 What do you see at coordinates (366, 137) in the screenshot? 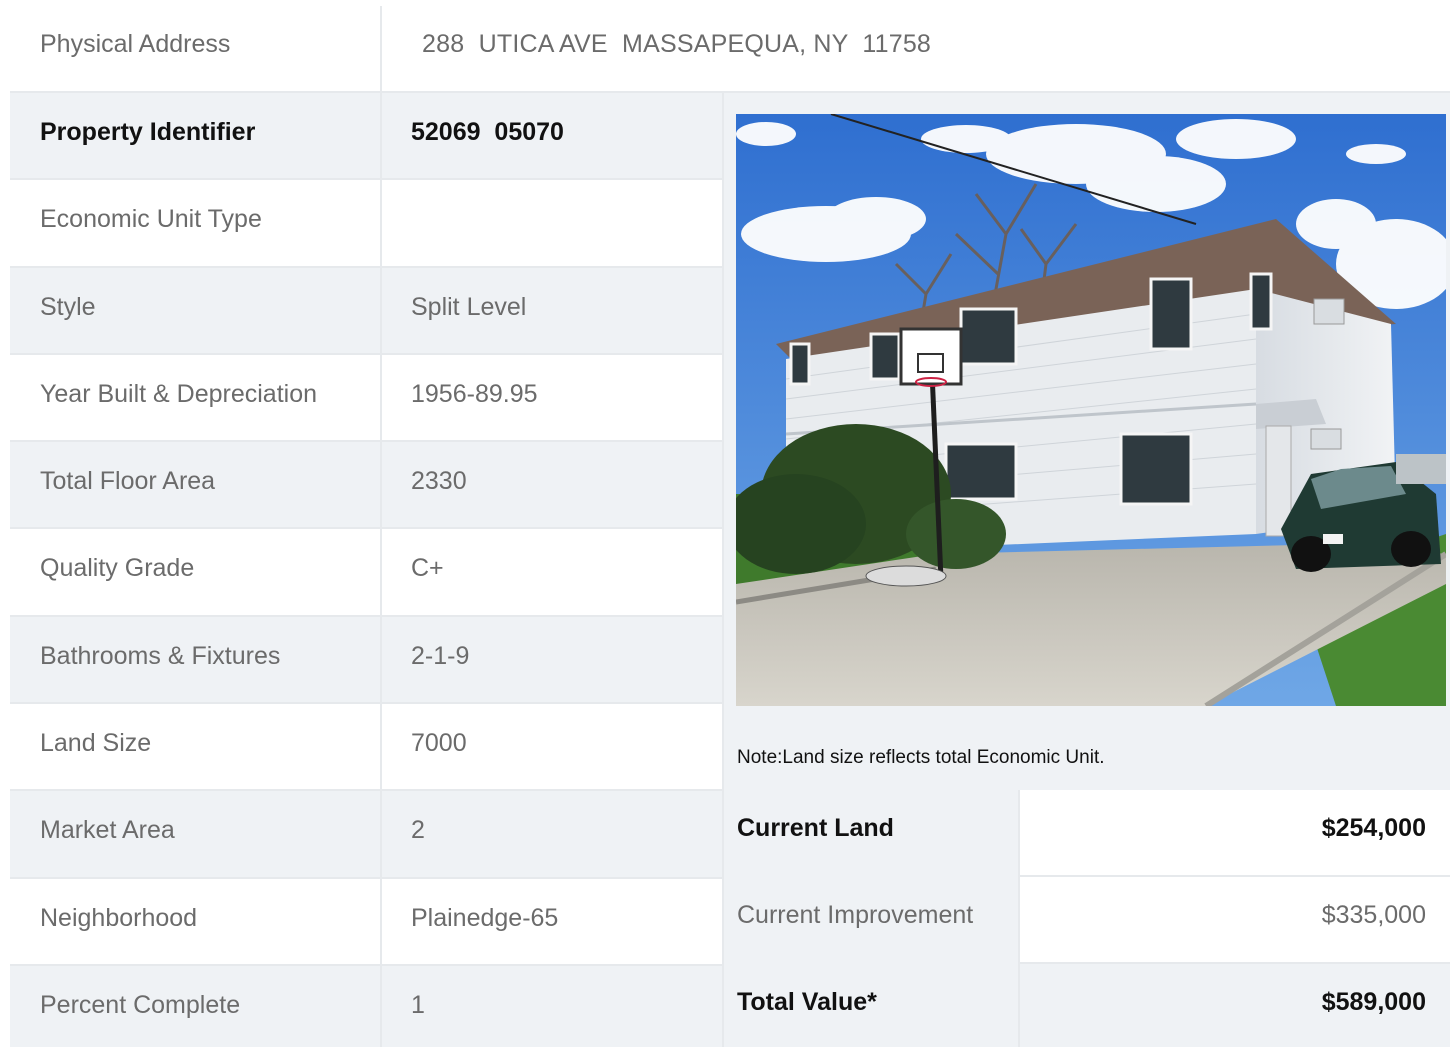
I see `detail-row-property-identifier: Property Identifier 52069 05070` at bounding box center [366, 137].